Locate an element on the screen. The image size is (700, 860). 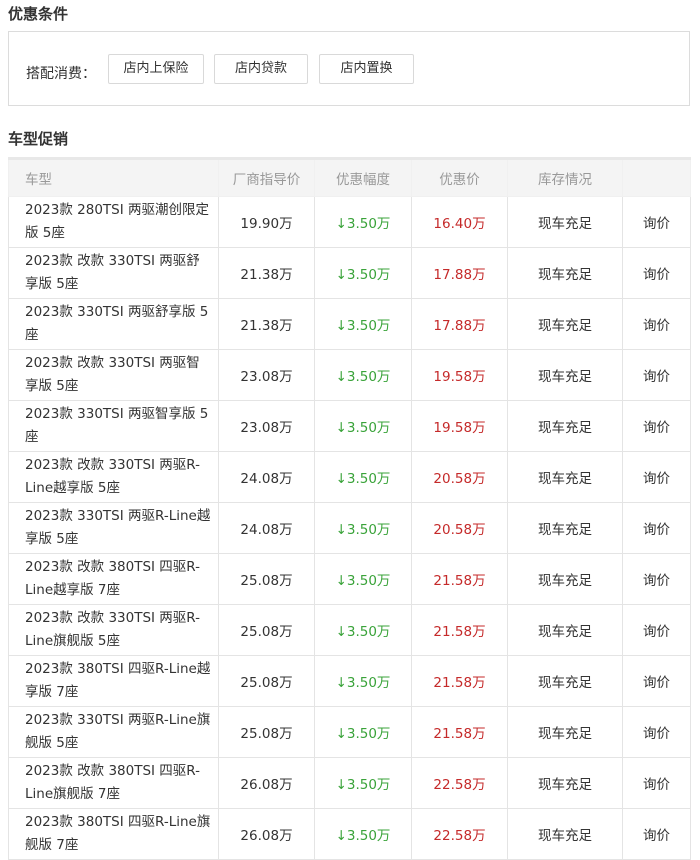
model-cell: 2023款 改款 380TSI 四驱R-Line旗舰版 7座 is located at coordinates (113, 783).